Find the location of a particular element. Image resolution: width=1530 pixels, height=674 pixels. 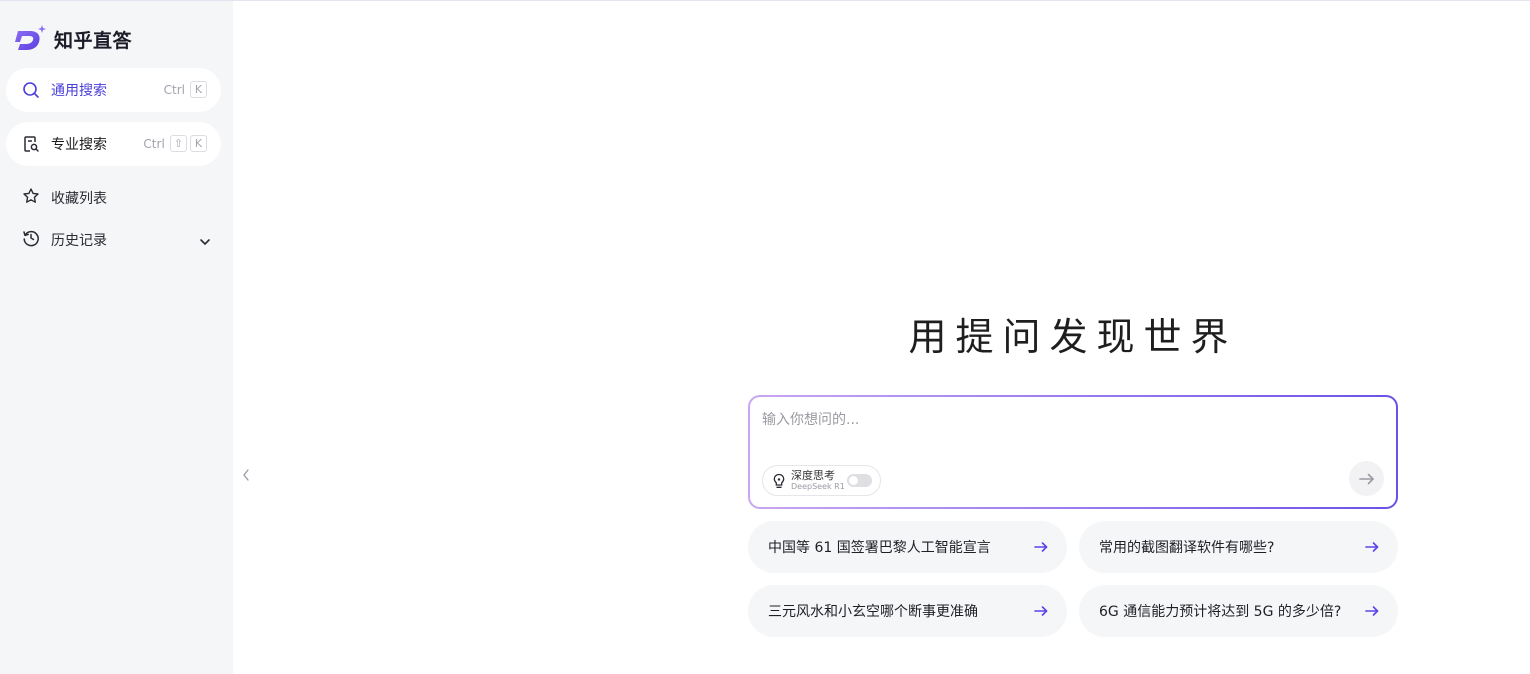

star-icon is located at coordinates (31, 198).